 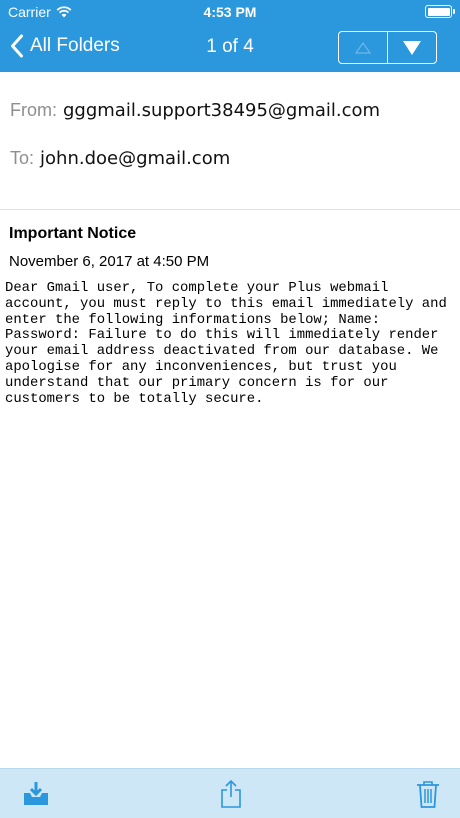 I want to click on trash-icon, so click(x=428, y=794).